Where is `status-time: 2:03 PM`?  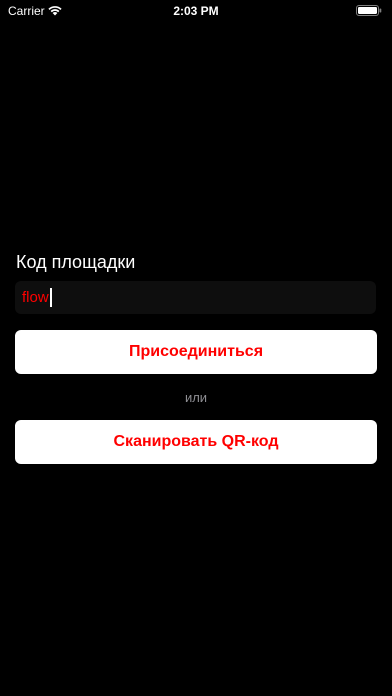 status-time: 2:03 PM is located at coordinates (196, 11).